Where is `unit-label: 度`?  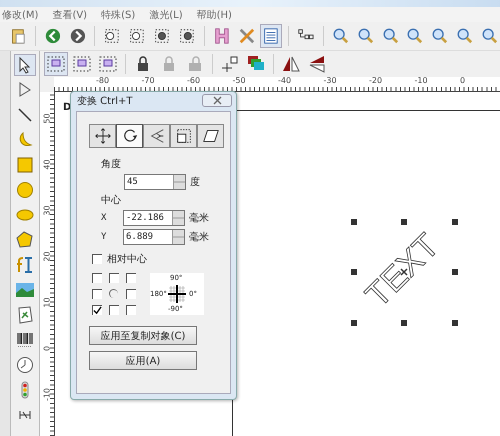
unit-label: 度 is located at coordinates (195, 182).